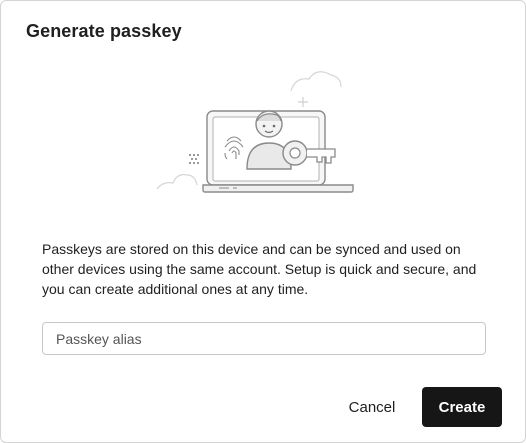 This screenshot has width=526, height=443. What do you see at coordinates (372, 407) in the screenshot?
I see `cancel-button: Cancel` at bounding box center [372, 407].